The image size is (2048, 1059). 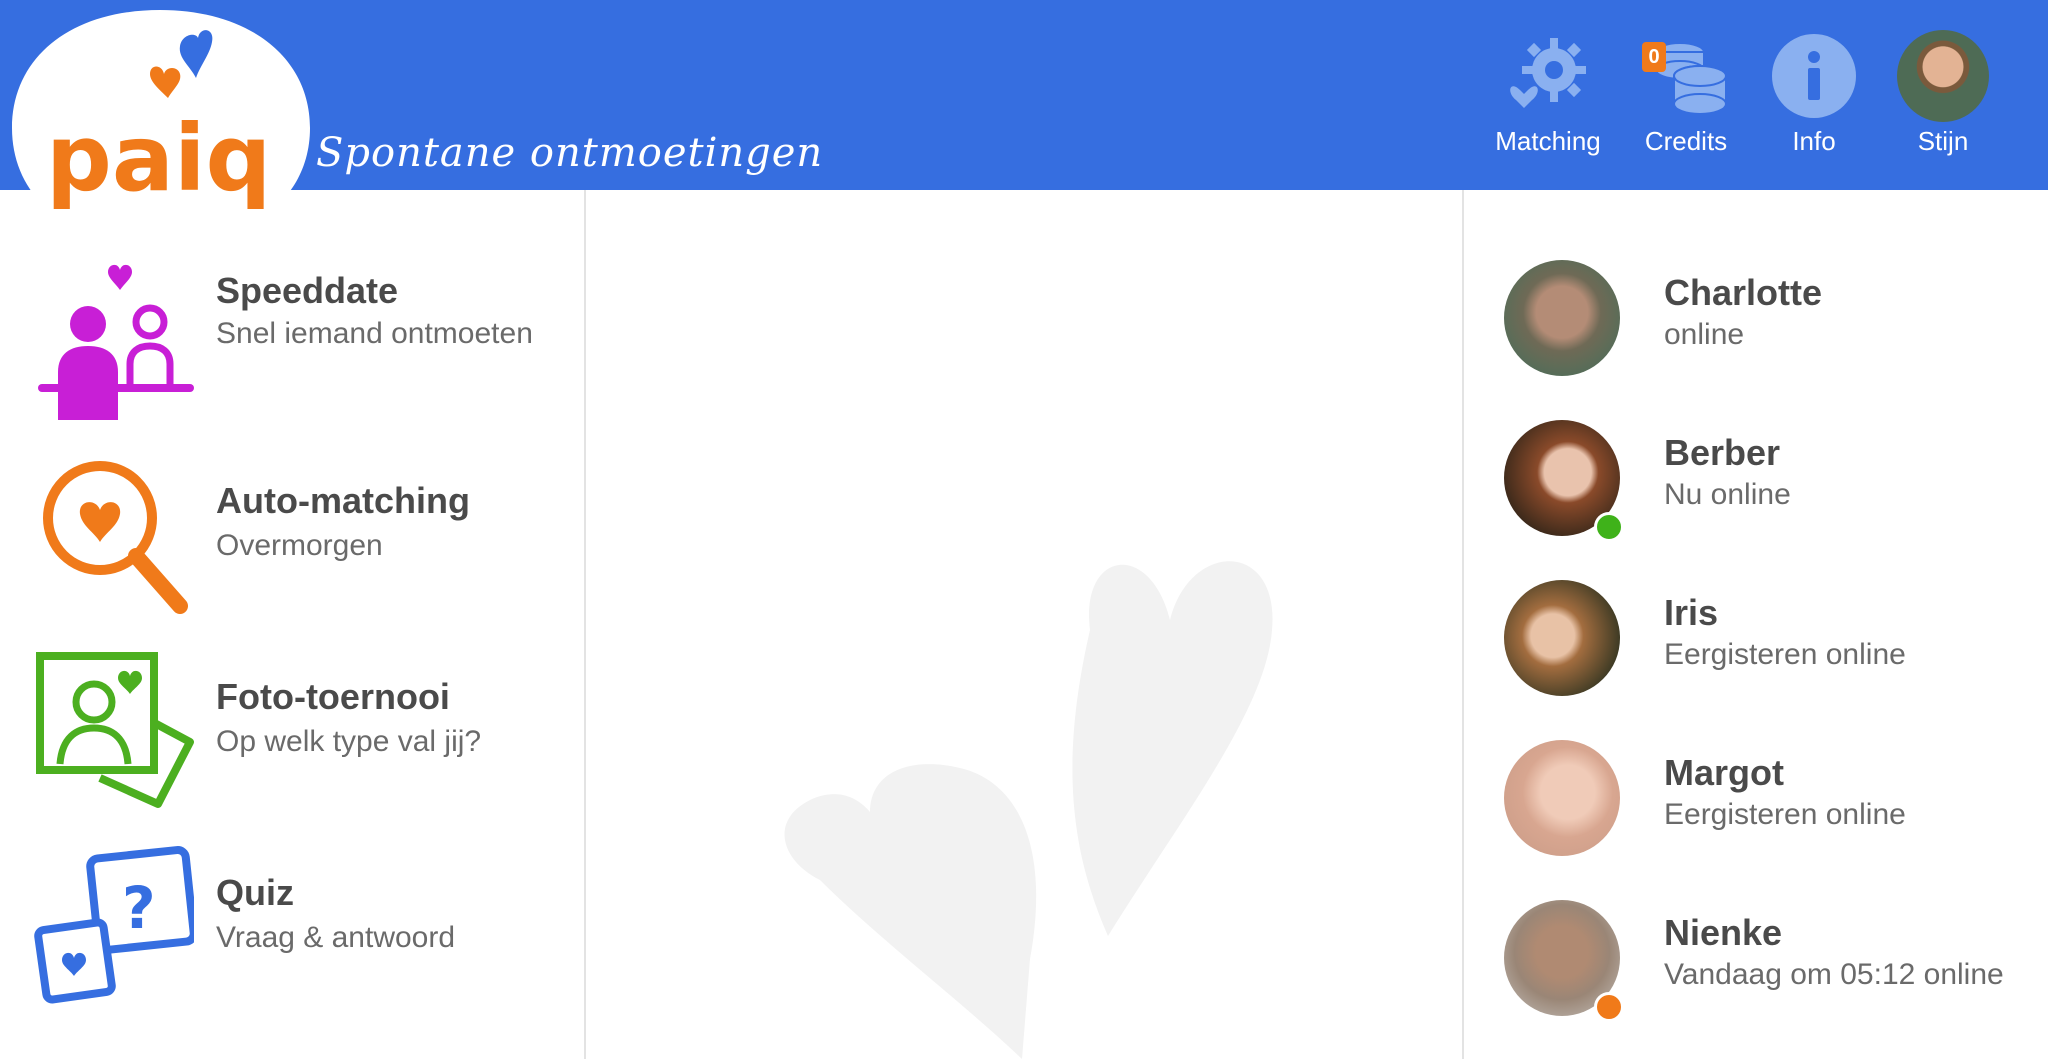 What do you see at coordinates (307, 290) in the screenshot?
I see `speeddate-title: Speeddate` at bounding box center [307, 290].